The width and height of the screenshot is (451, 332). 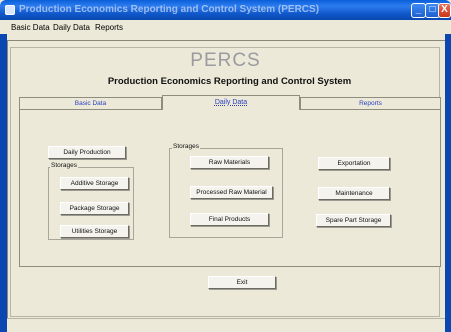 I want to click on status-strip, so click(x=226, y=325).